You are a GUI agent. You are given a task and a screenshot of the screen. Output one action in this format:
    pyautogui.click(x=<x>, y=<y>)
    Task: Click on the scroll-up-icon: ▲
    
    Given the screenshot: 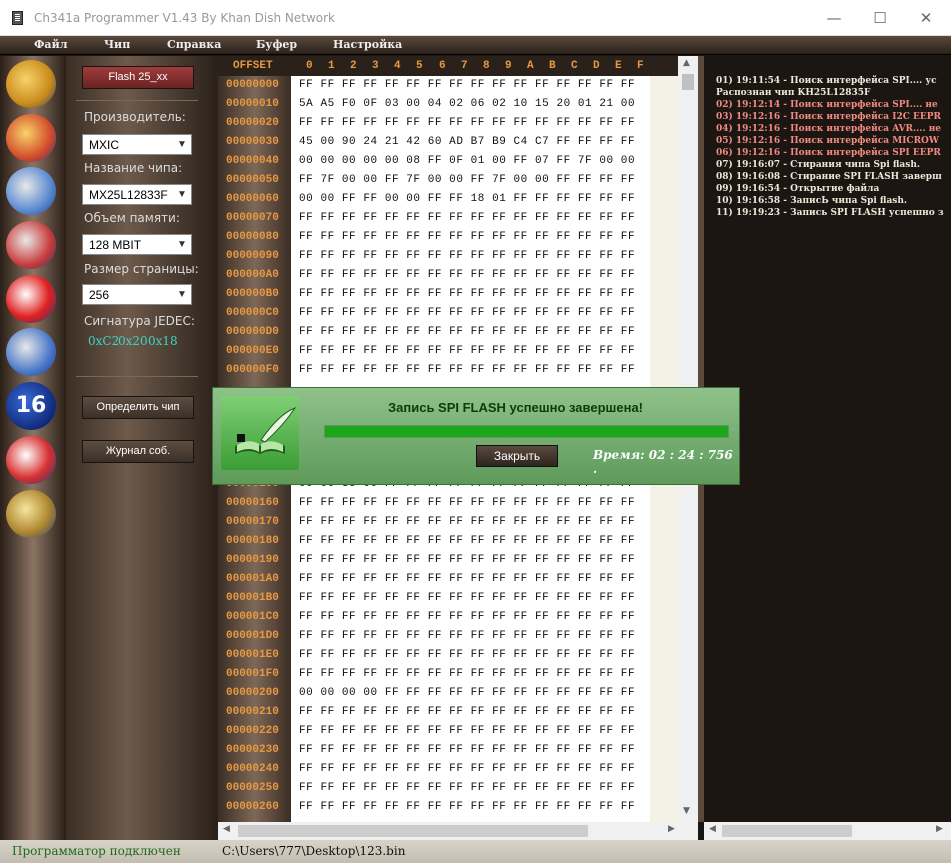 What is the action you would take?
    pyautogui.click(x=686, y=63)
    